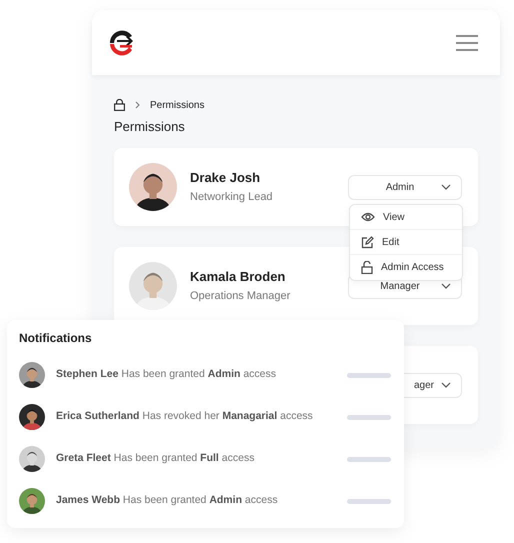 The height and width of the screenshot is (543, 514). What do you see at coordinates (238, 277) in the screenshot?
I see `user-name: Kamala Broden` at bounding box center [238, 277].